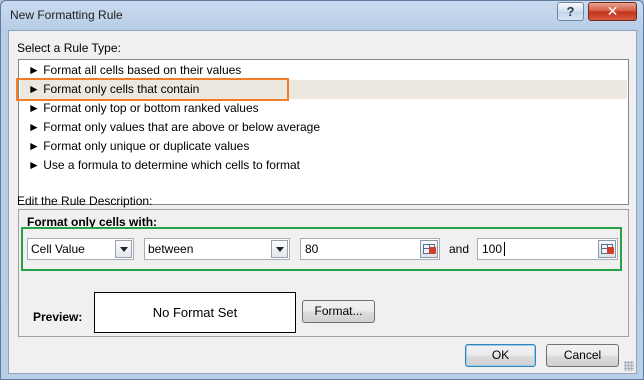 The image size is (644, 380). I want to click on edit-rule-description-label: Edit the Rule Description:, so click(85, 201).